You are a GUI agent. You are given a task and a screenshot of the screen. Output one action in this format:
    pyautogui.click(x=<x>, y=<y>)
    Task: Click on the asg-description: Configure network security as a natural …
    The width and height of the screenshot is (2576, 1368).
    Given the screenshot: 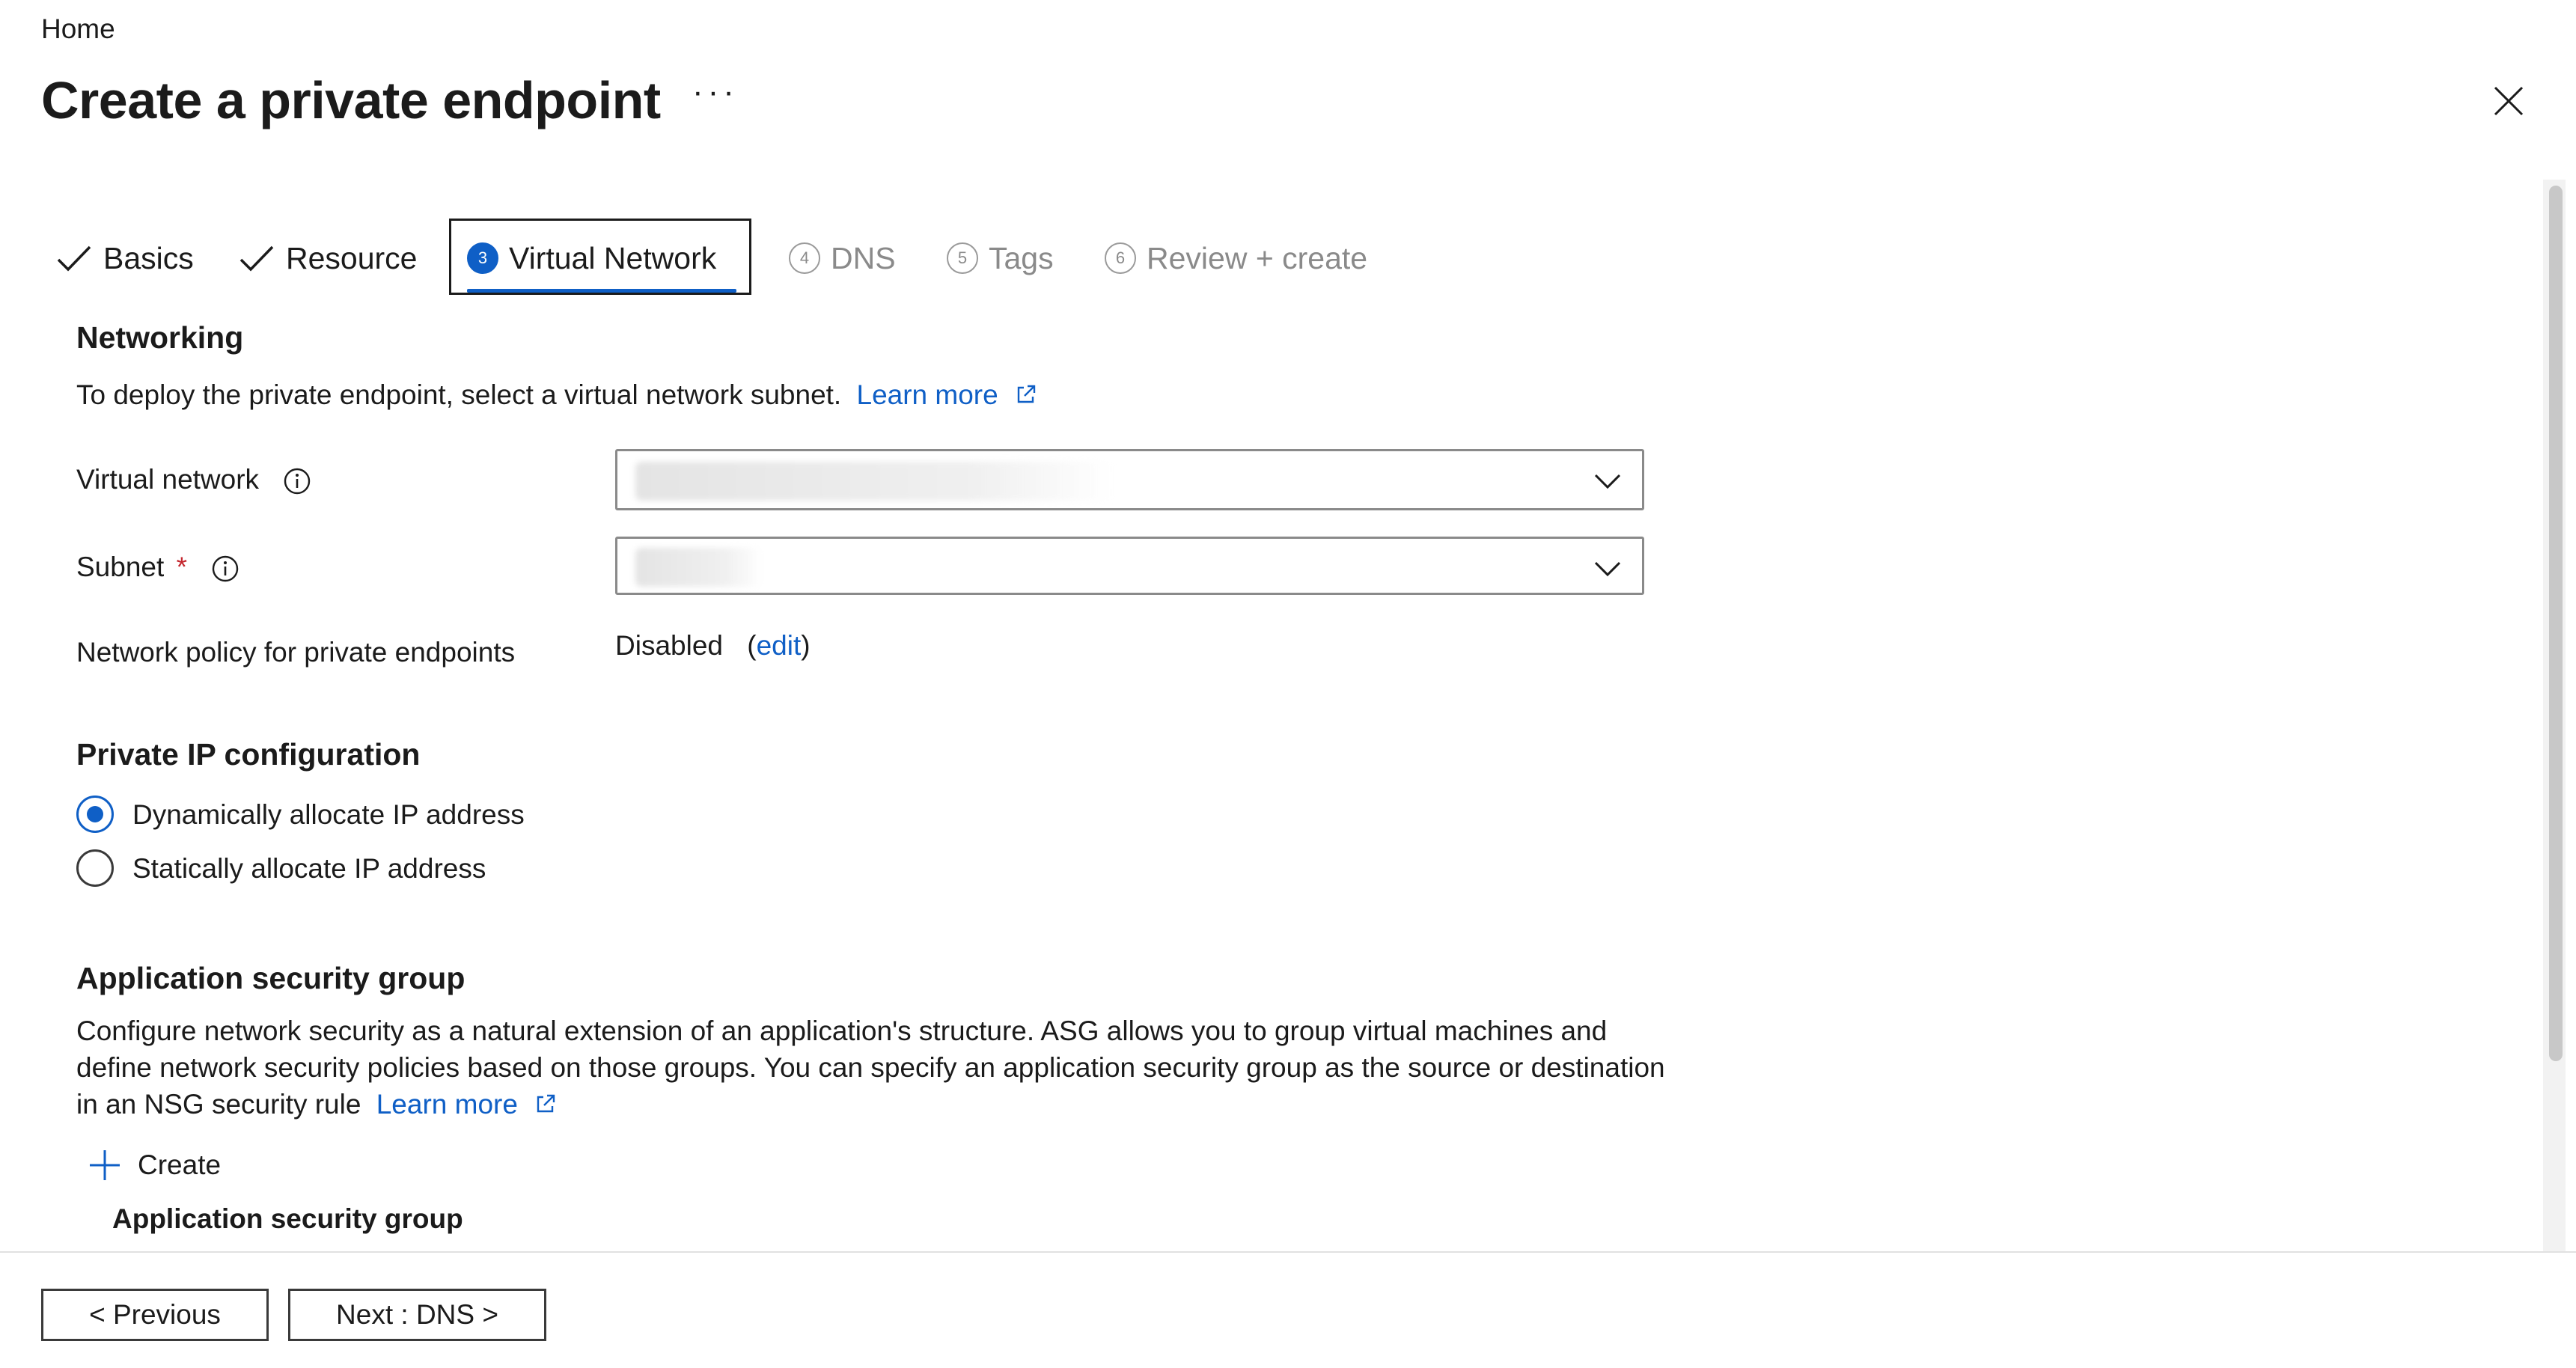 What is the action you would take?
    pyautogui.click(x=880, y=1068)
    